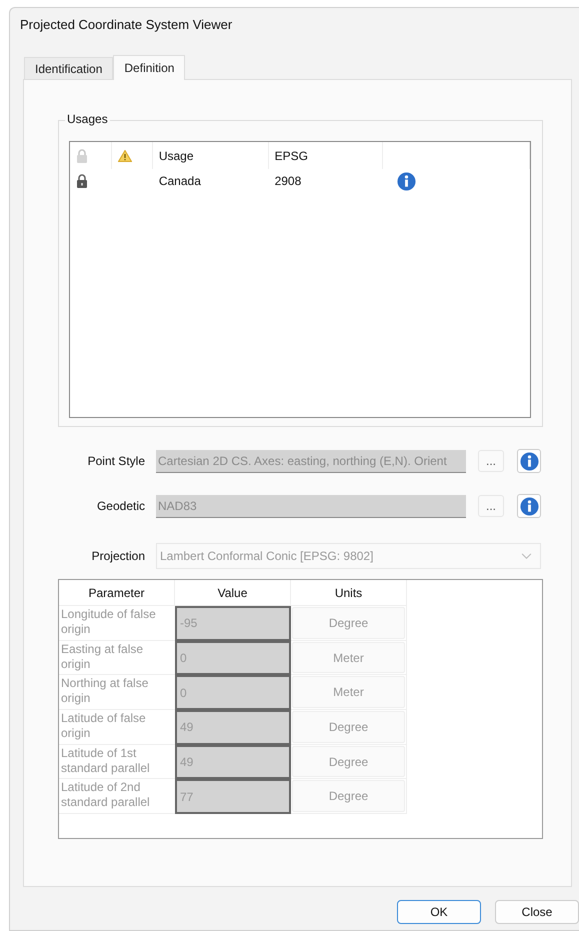  What do you see at coordinates (121, 506) in the screenshot?
I see `field-label: Geodetic` at bounding box center [121, 506].